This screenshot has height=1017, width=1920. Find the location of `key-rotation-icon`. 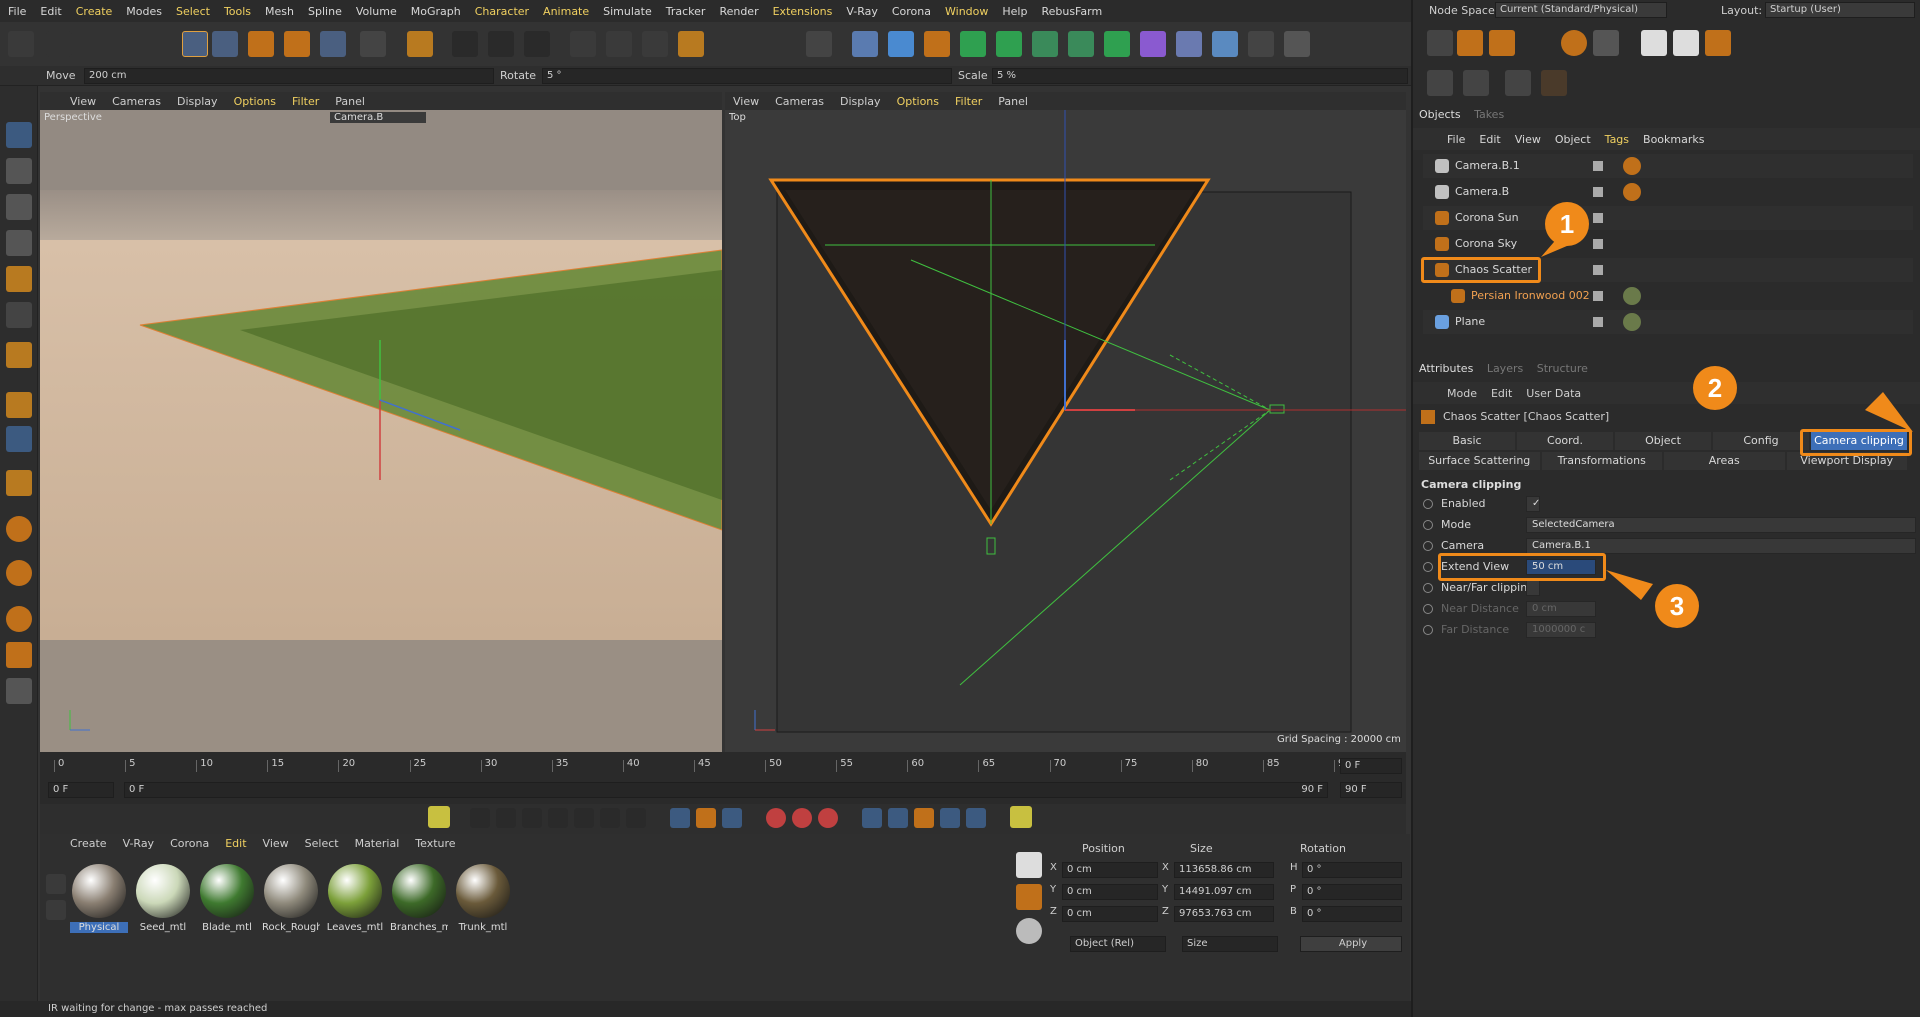

key-rotation-icon is located at coordinates (898, 818).